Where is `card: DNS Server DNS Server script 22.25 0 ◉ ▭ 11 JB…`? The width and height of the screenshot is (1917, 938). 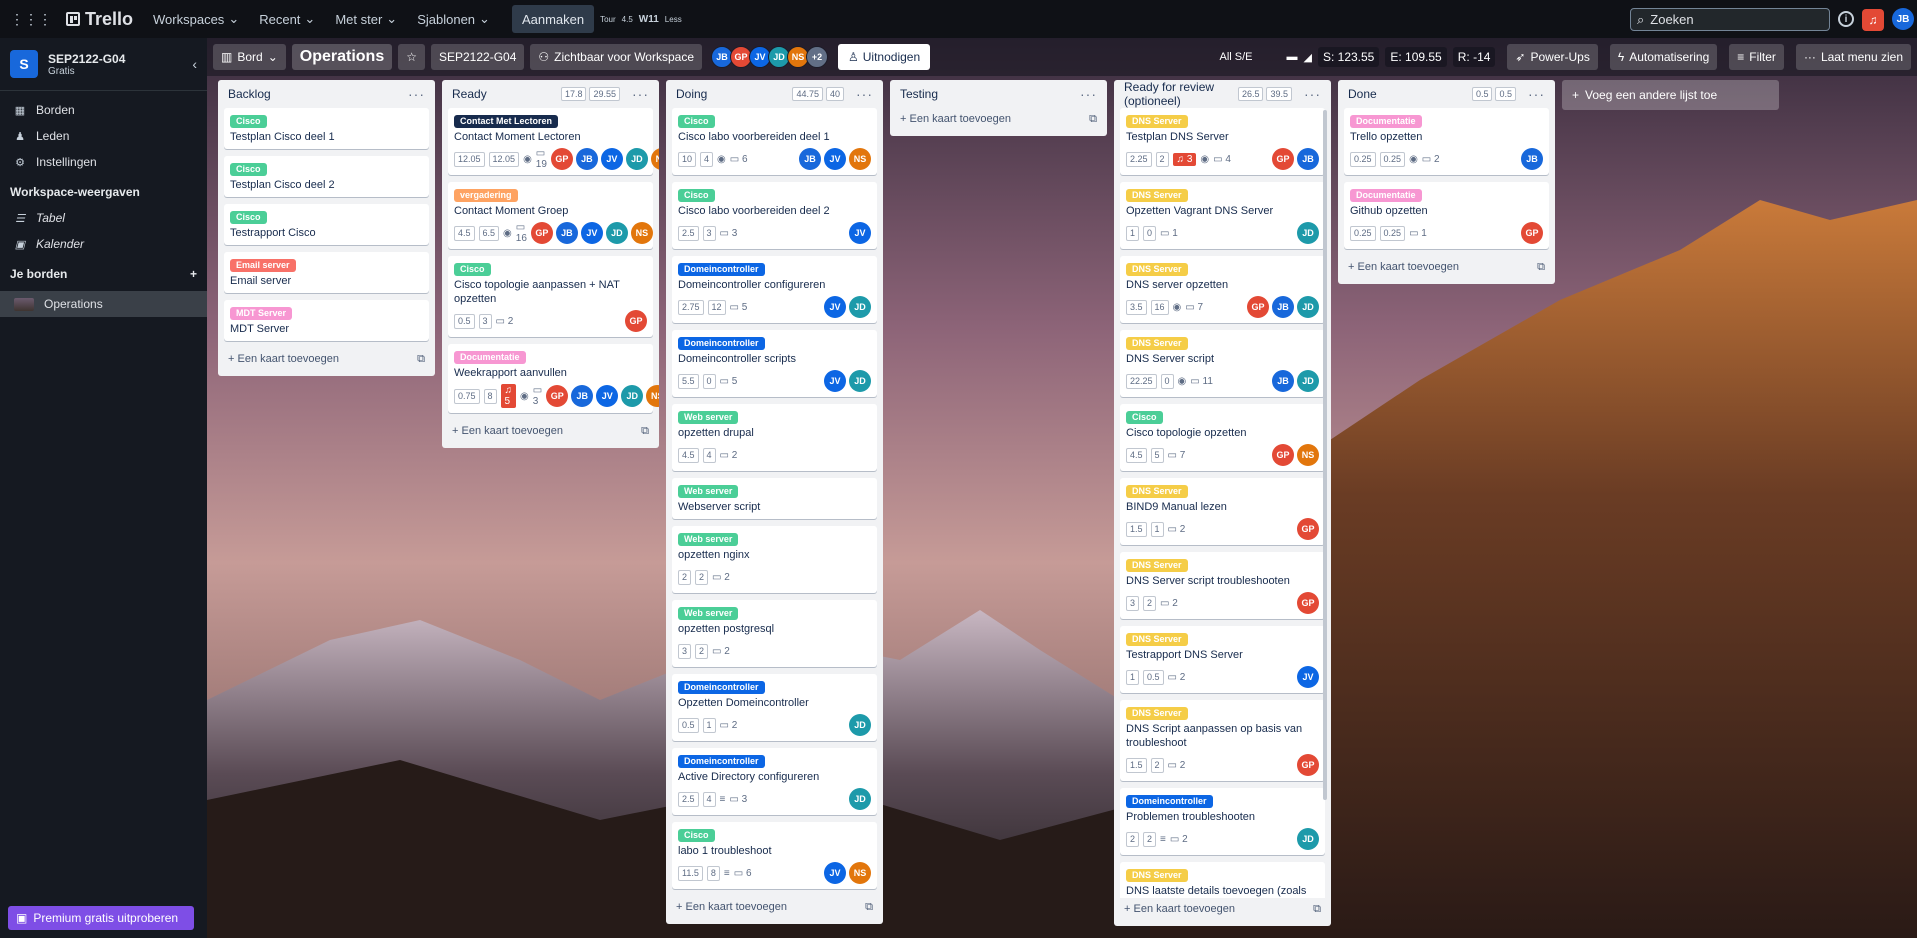 card: DNS Server DNS Server script 22.25 0 ◉ ▭ 11 JB… is located at coordinates (1222, 363).